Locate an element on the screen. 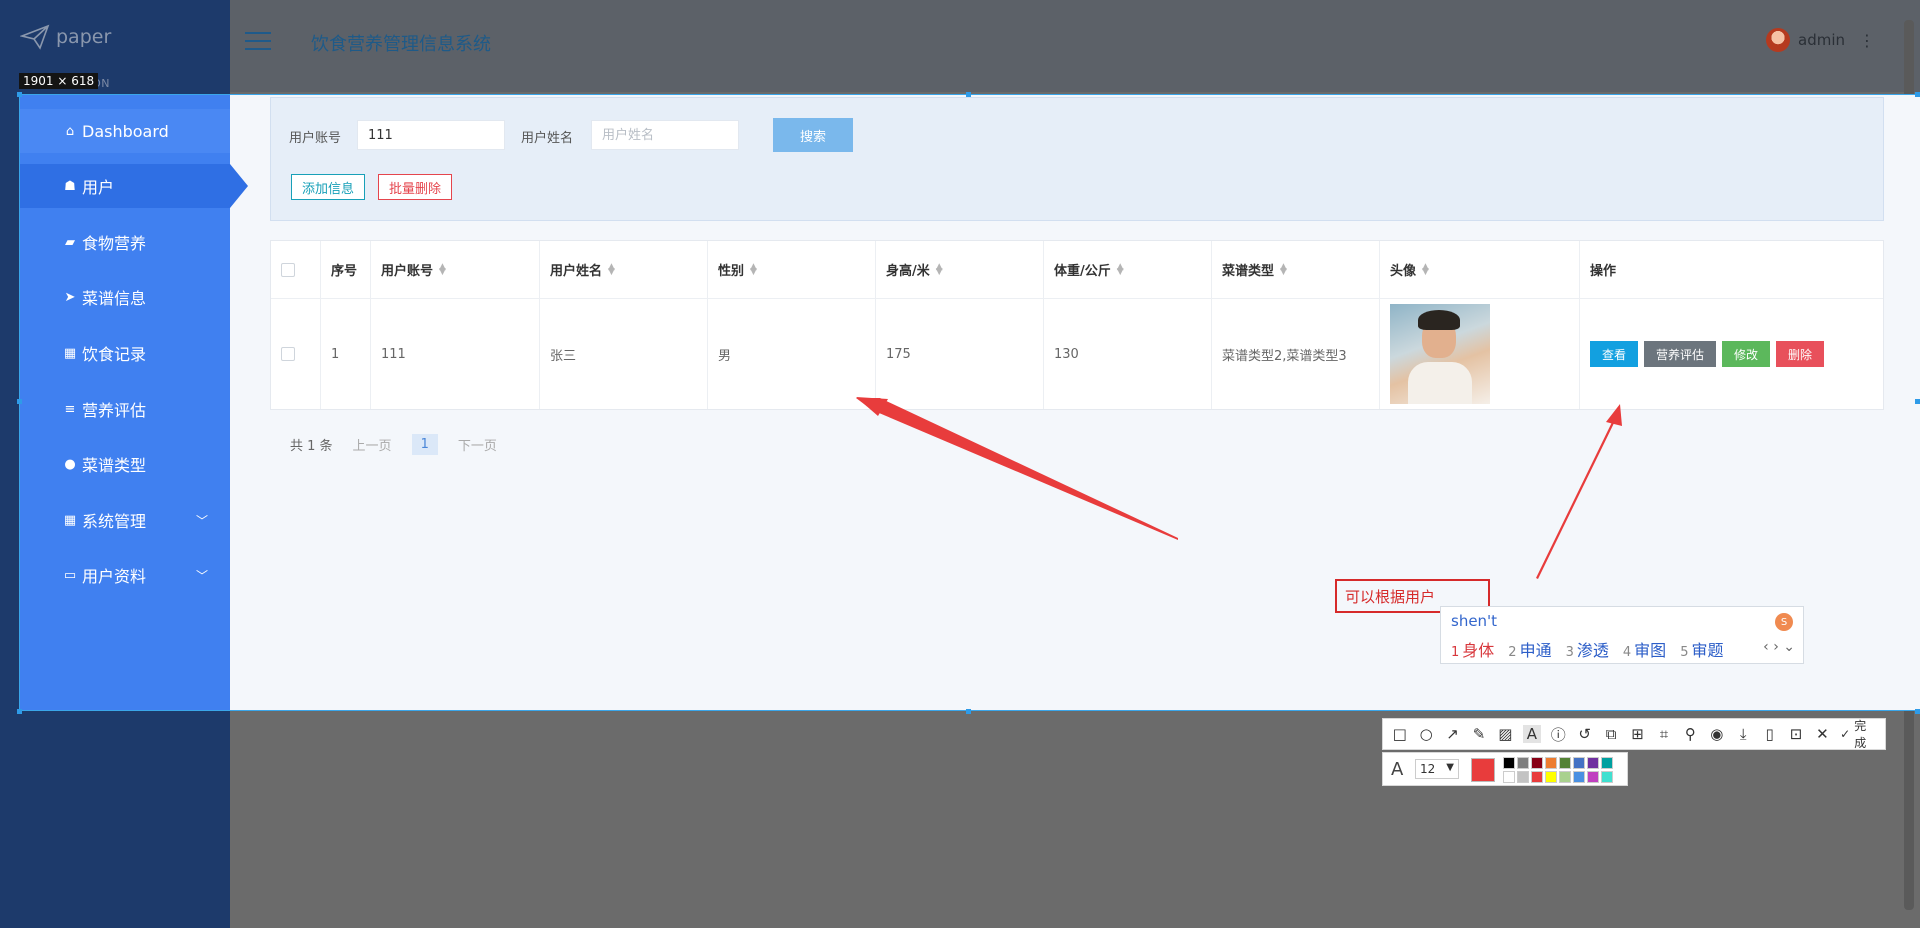 Image resolution: width=1920 pixels, height=928 pixels. font-icon: A is located at coordinates (1397, 769).